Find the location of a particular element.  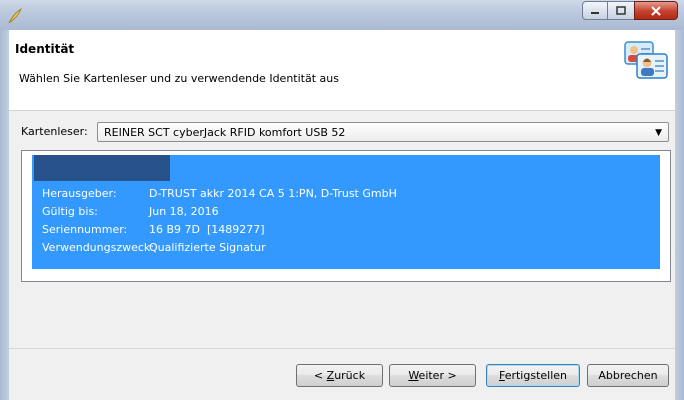

maximize-icon is located at coordinates (621, 10).